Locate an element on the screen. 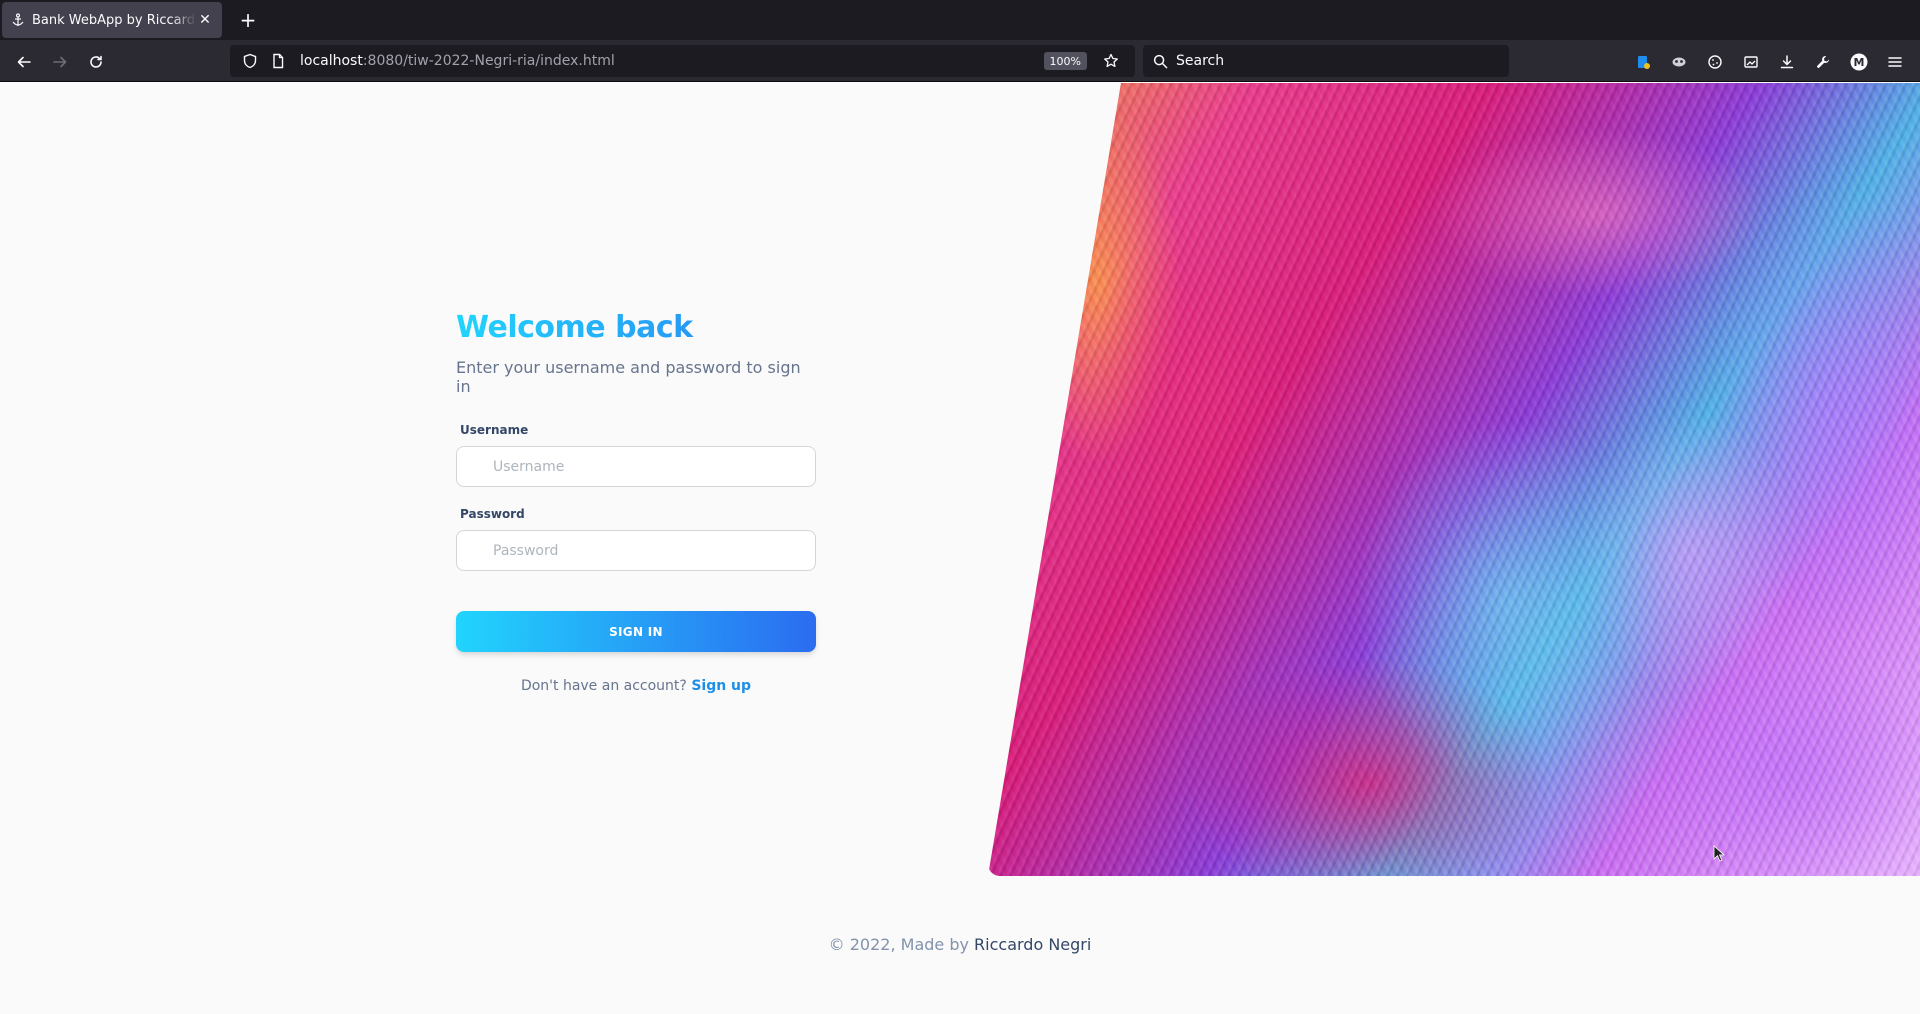  extension-mask-icon is located at coordinates (1679, 62).